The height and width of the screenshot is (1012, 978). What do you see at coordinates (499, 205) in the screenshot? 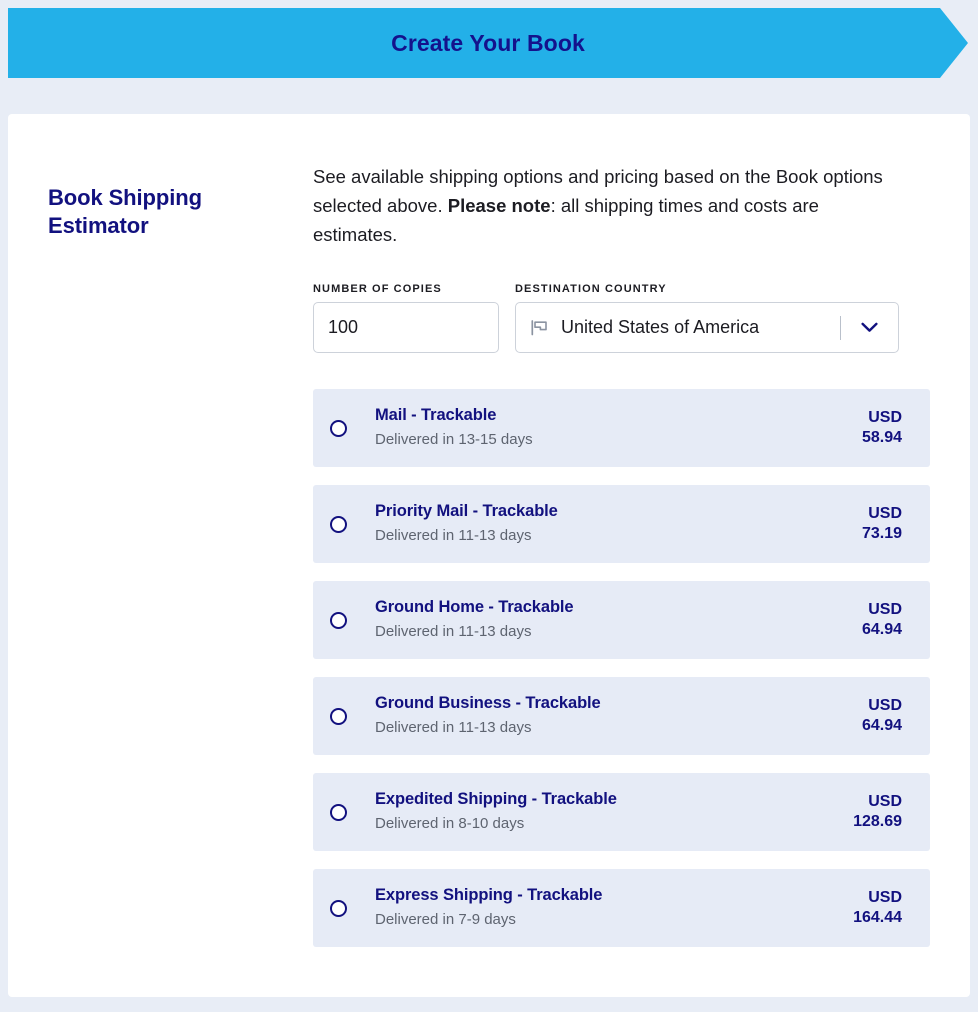
I see `description-emphasis: Please note` at bounding box center [499, 205].